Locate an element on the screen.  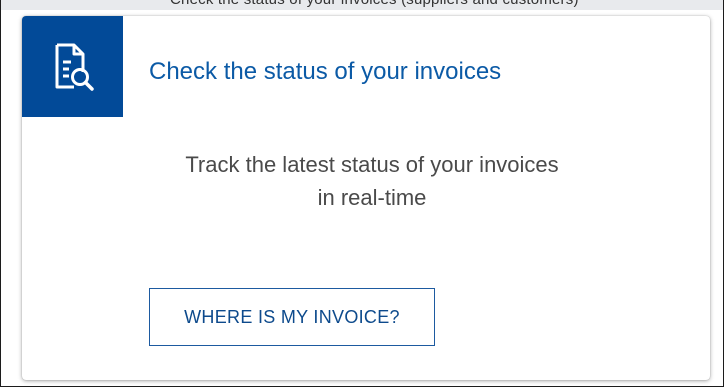
icon-tile is located at coordinates (72, 66).